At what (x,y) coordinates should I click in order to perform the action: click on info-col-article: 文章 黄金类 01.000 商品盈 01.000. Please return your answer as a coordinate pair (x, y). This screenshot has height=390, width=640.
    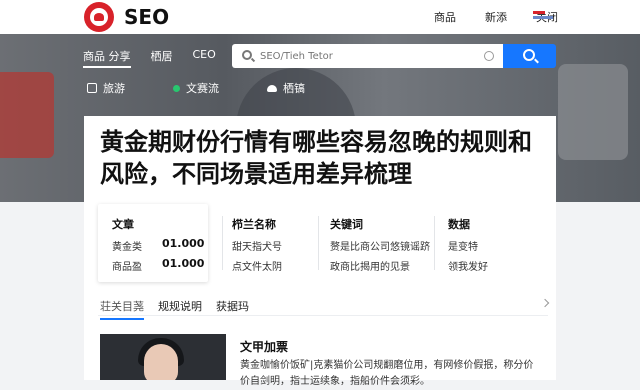
    Looking at the image, I should click on (153, 243).